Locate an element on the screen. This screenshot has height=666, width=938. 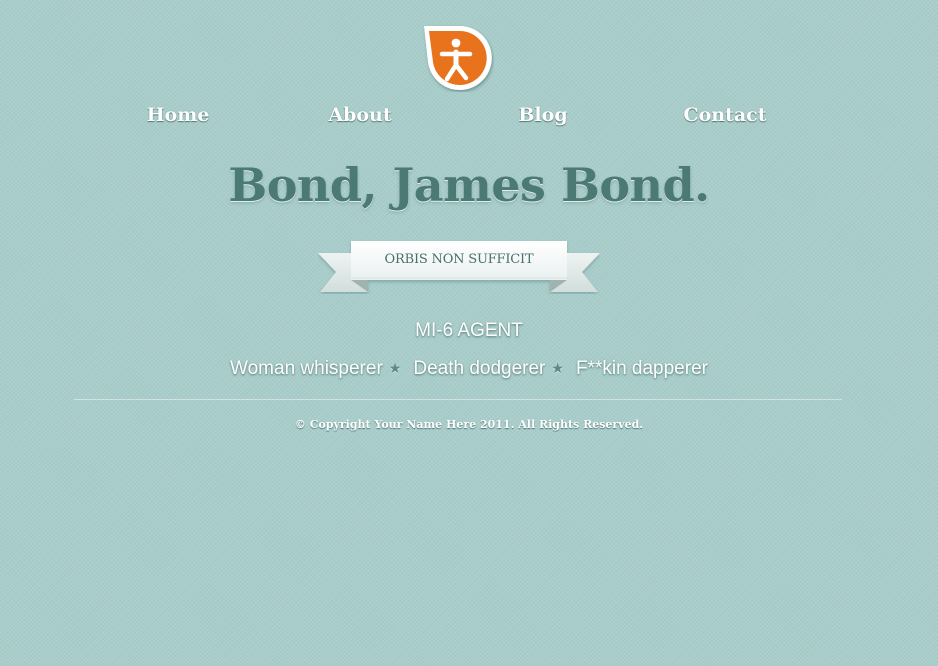
trait-item: Death dodgerer is located at coordinates (479, 368).